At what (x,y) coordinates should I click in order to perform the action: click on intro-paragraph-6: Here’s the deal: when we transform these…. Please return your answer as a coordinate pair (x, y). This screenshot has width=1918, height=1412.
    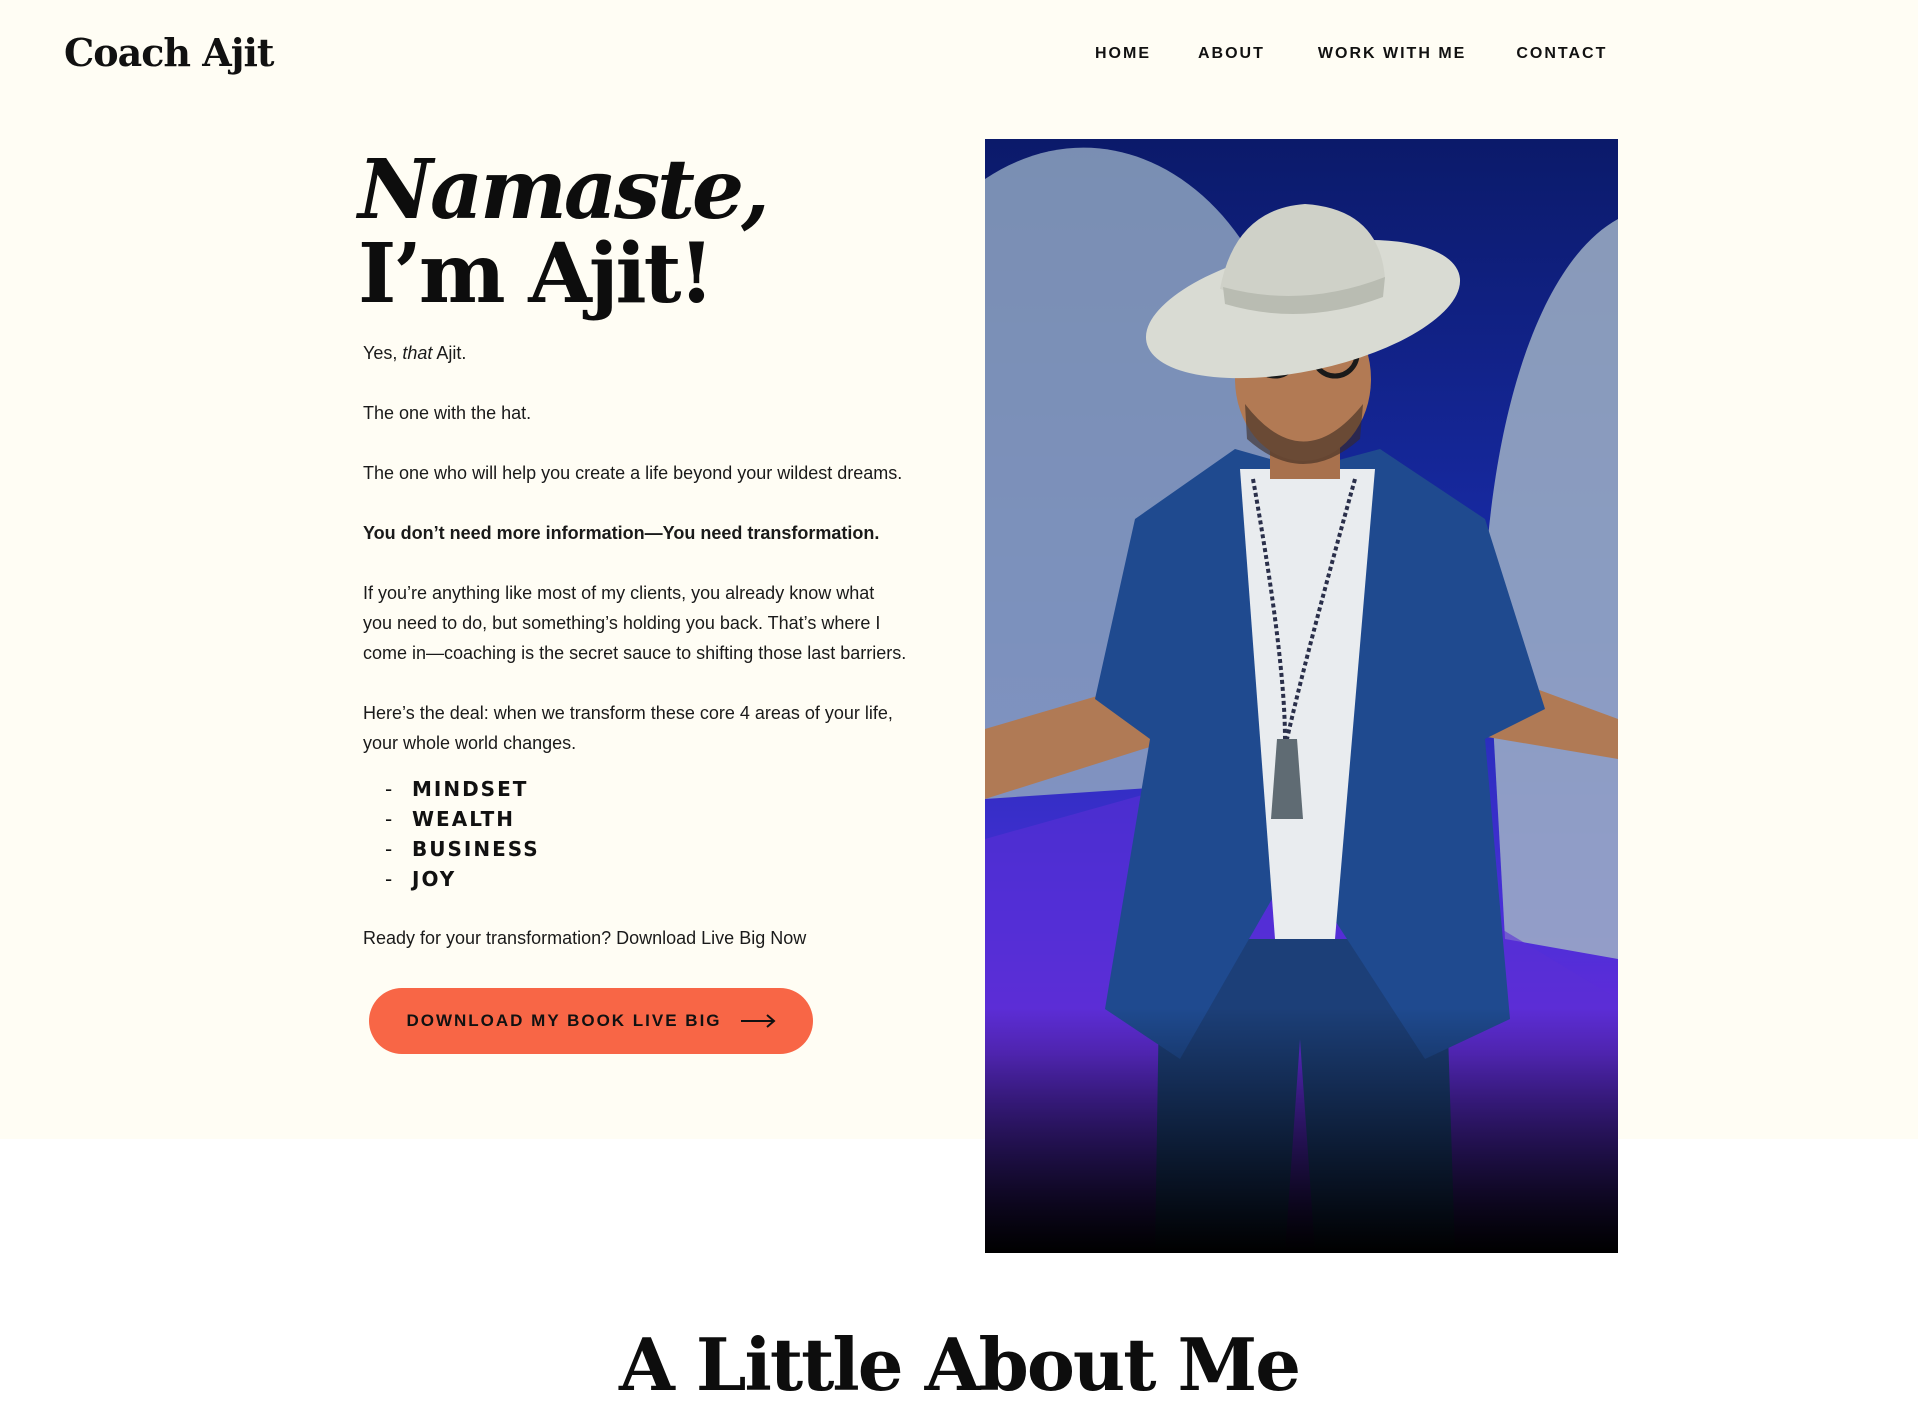
    Looking at the image, I should click on (648, 728).